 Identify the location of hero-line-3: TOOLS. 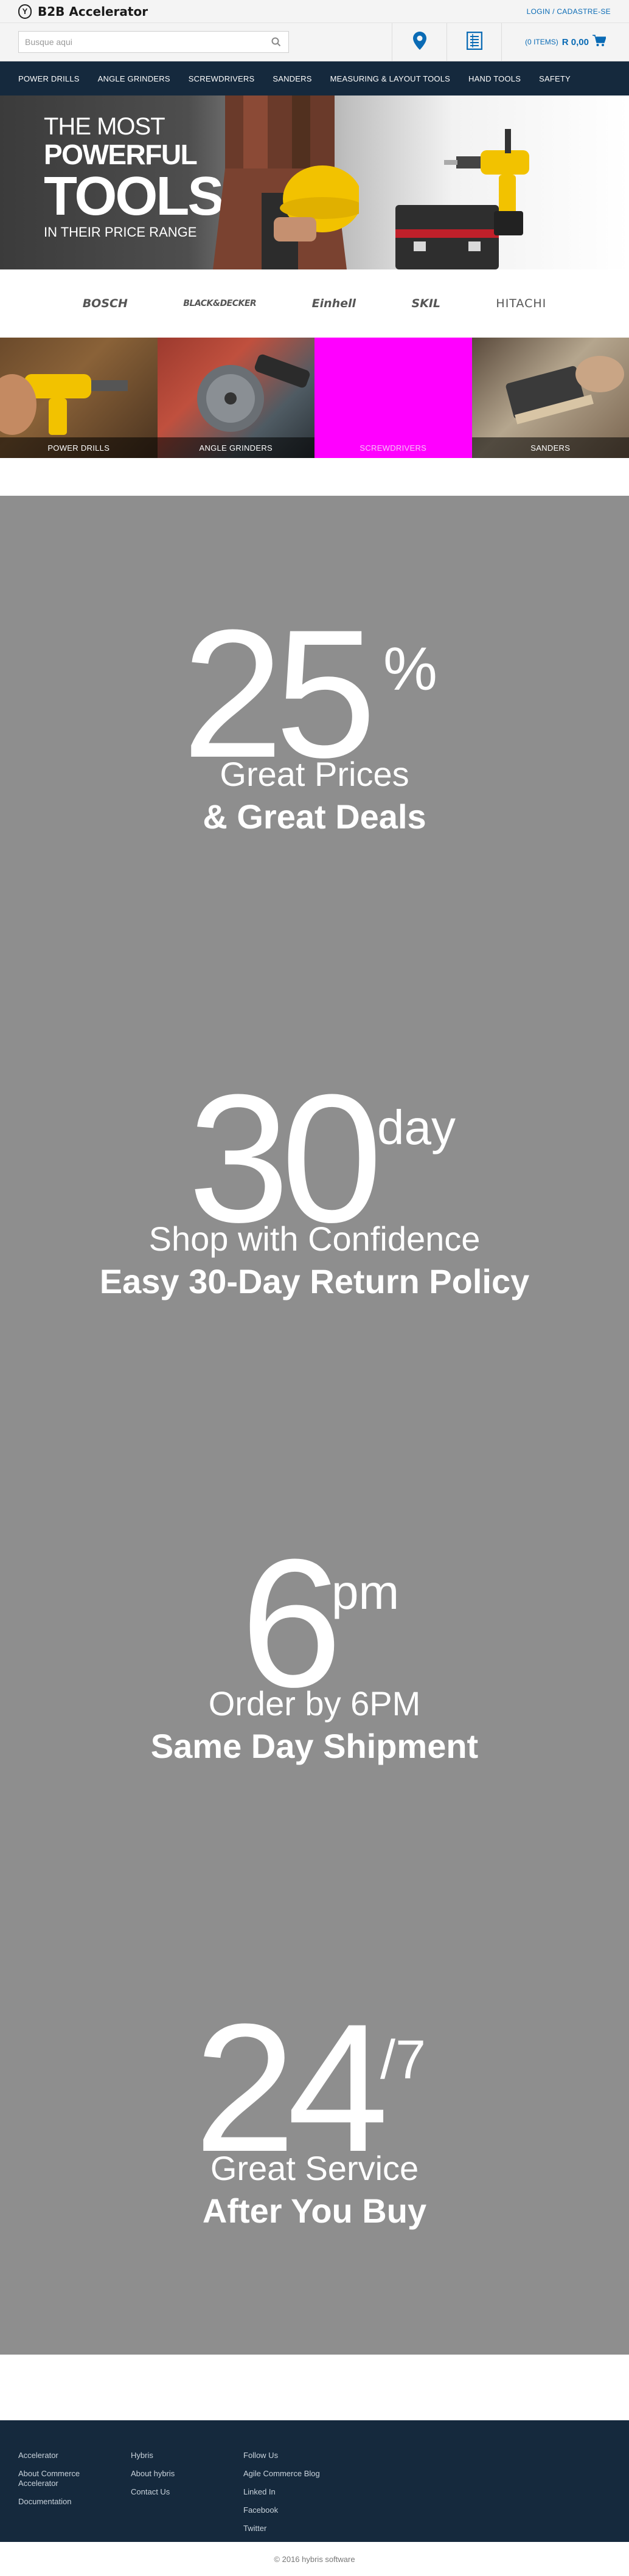
(133, 196).